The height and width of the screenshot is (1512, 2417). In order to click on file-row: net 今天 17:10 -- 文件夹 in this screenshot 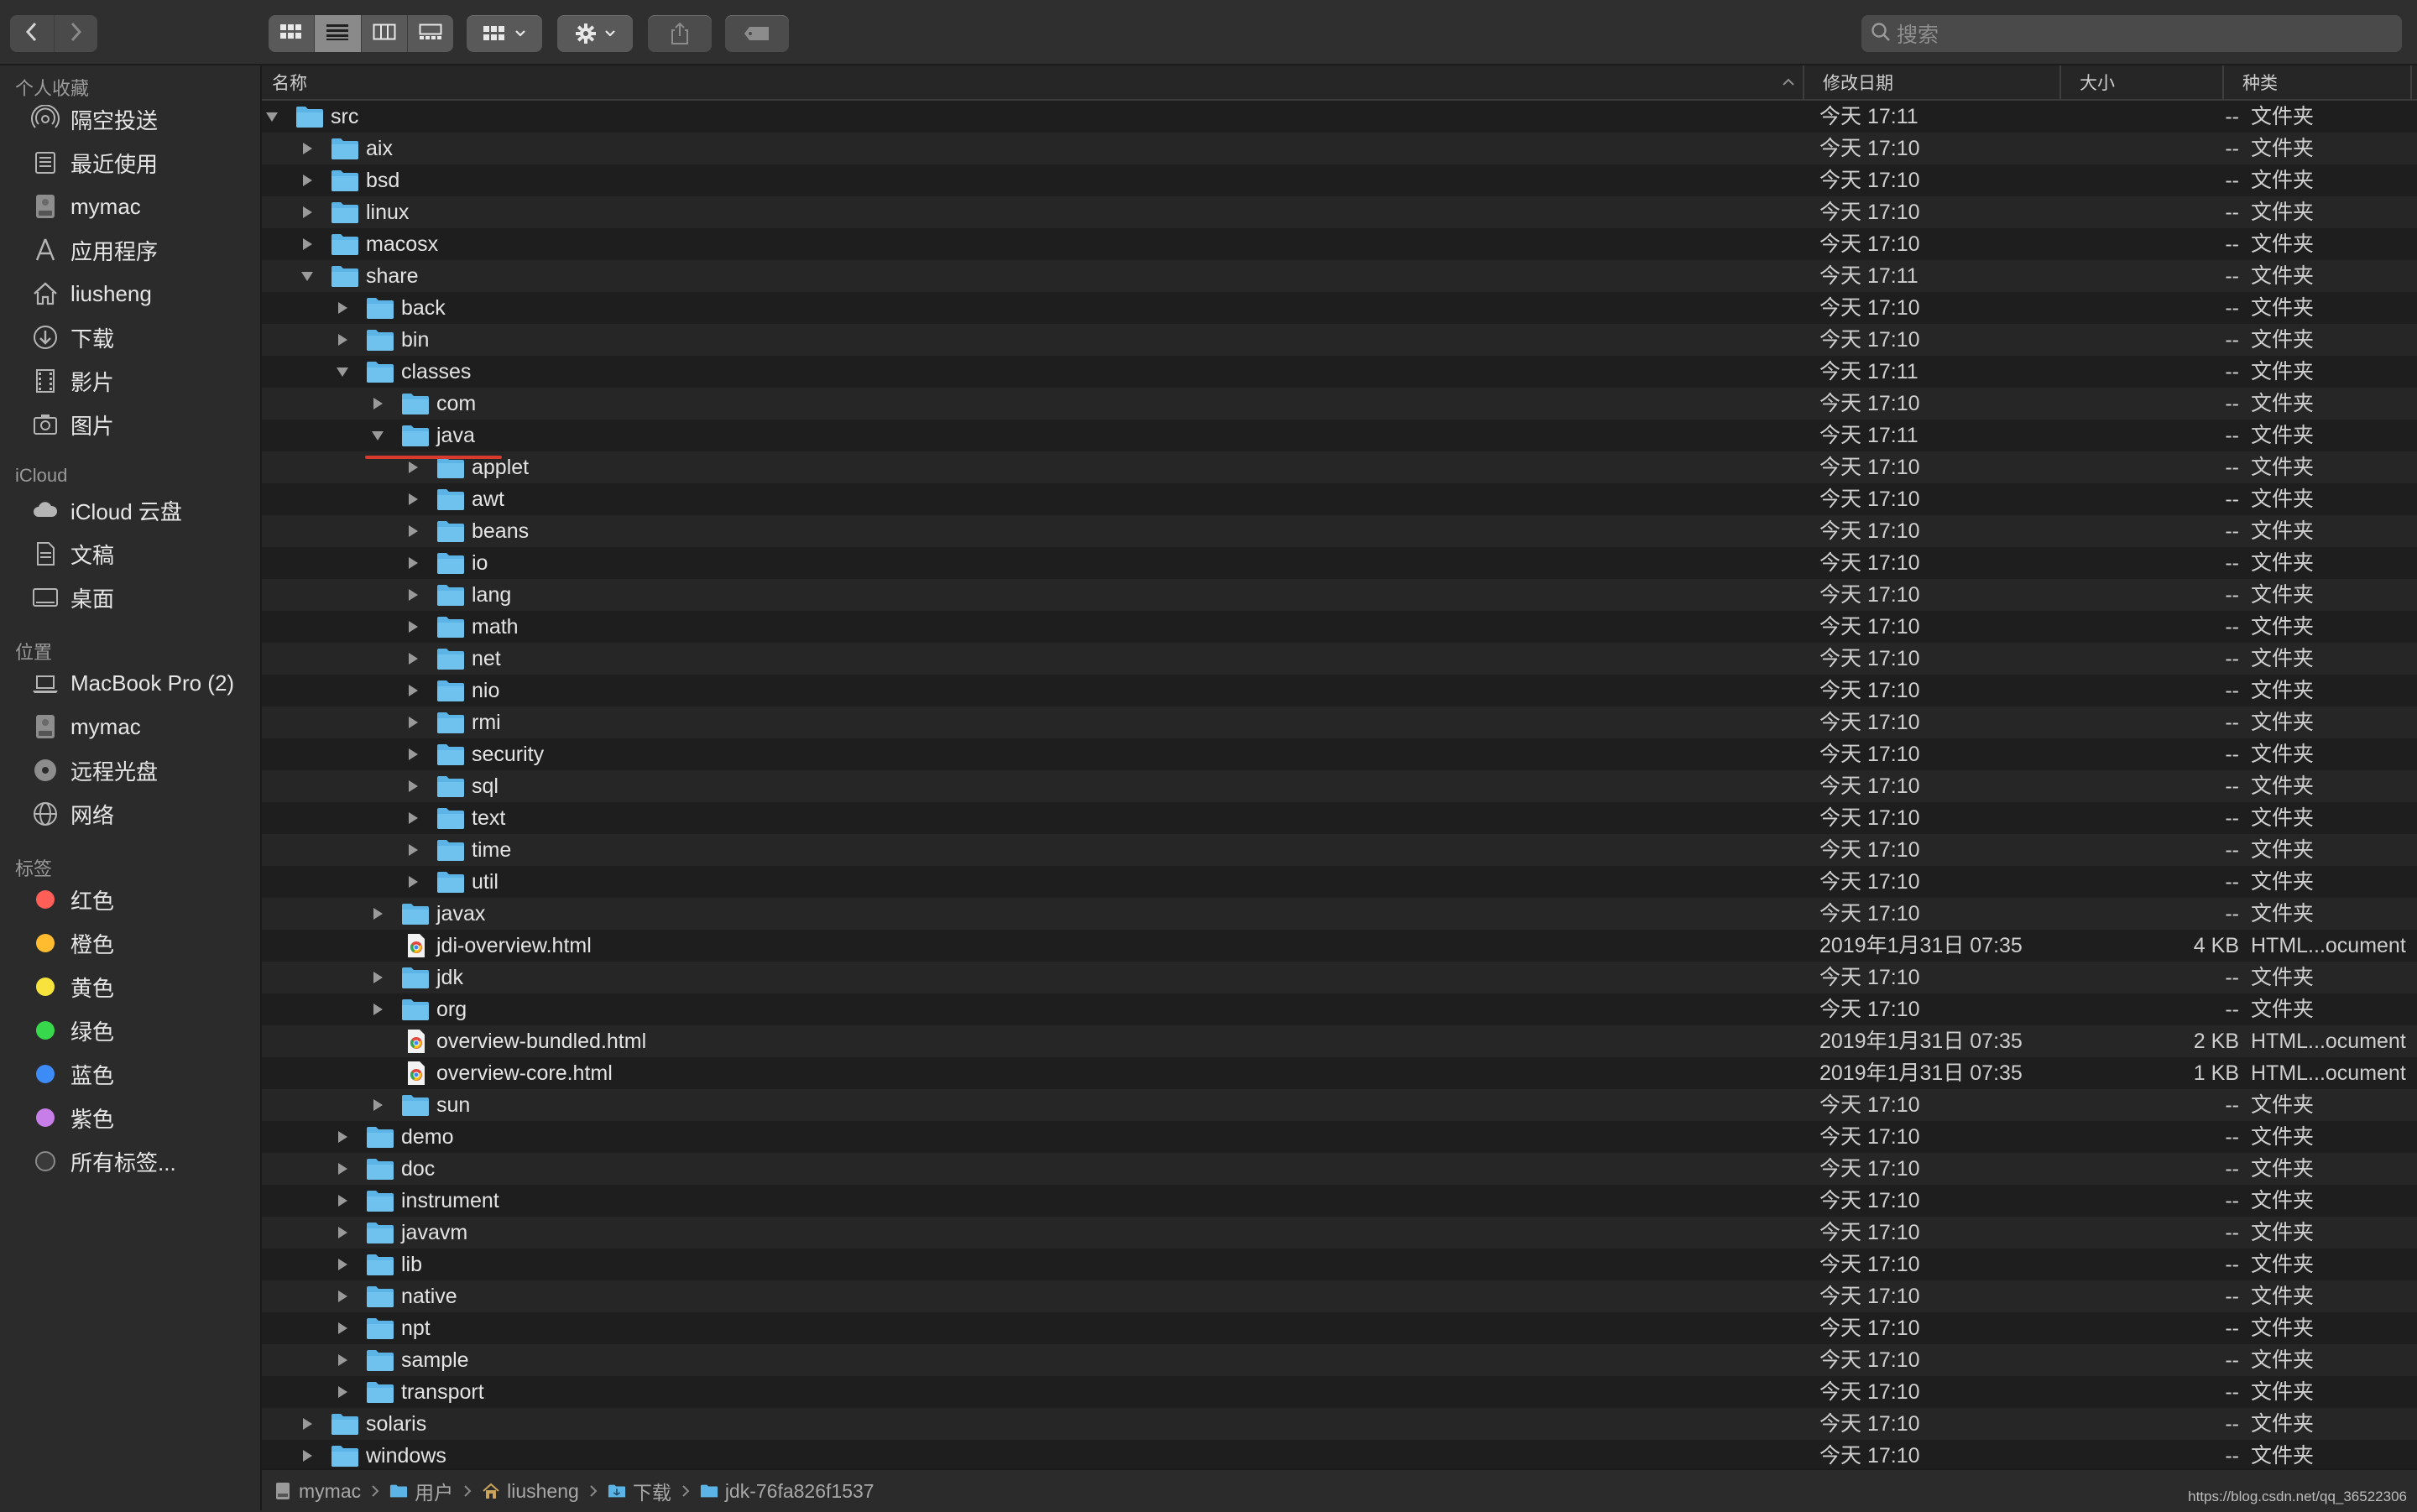, I will do `click(1339, 659)`.